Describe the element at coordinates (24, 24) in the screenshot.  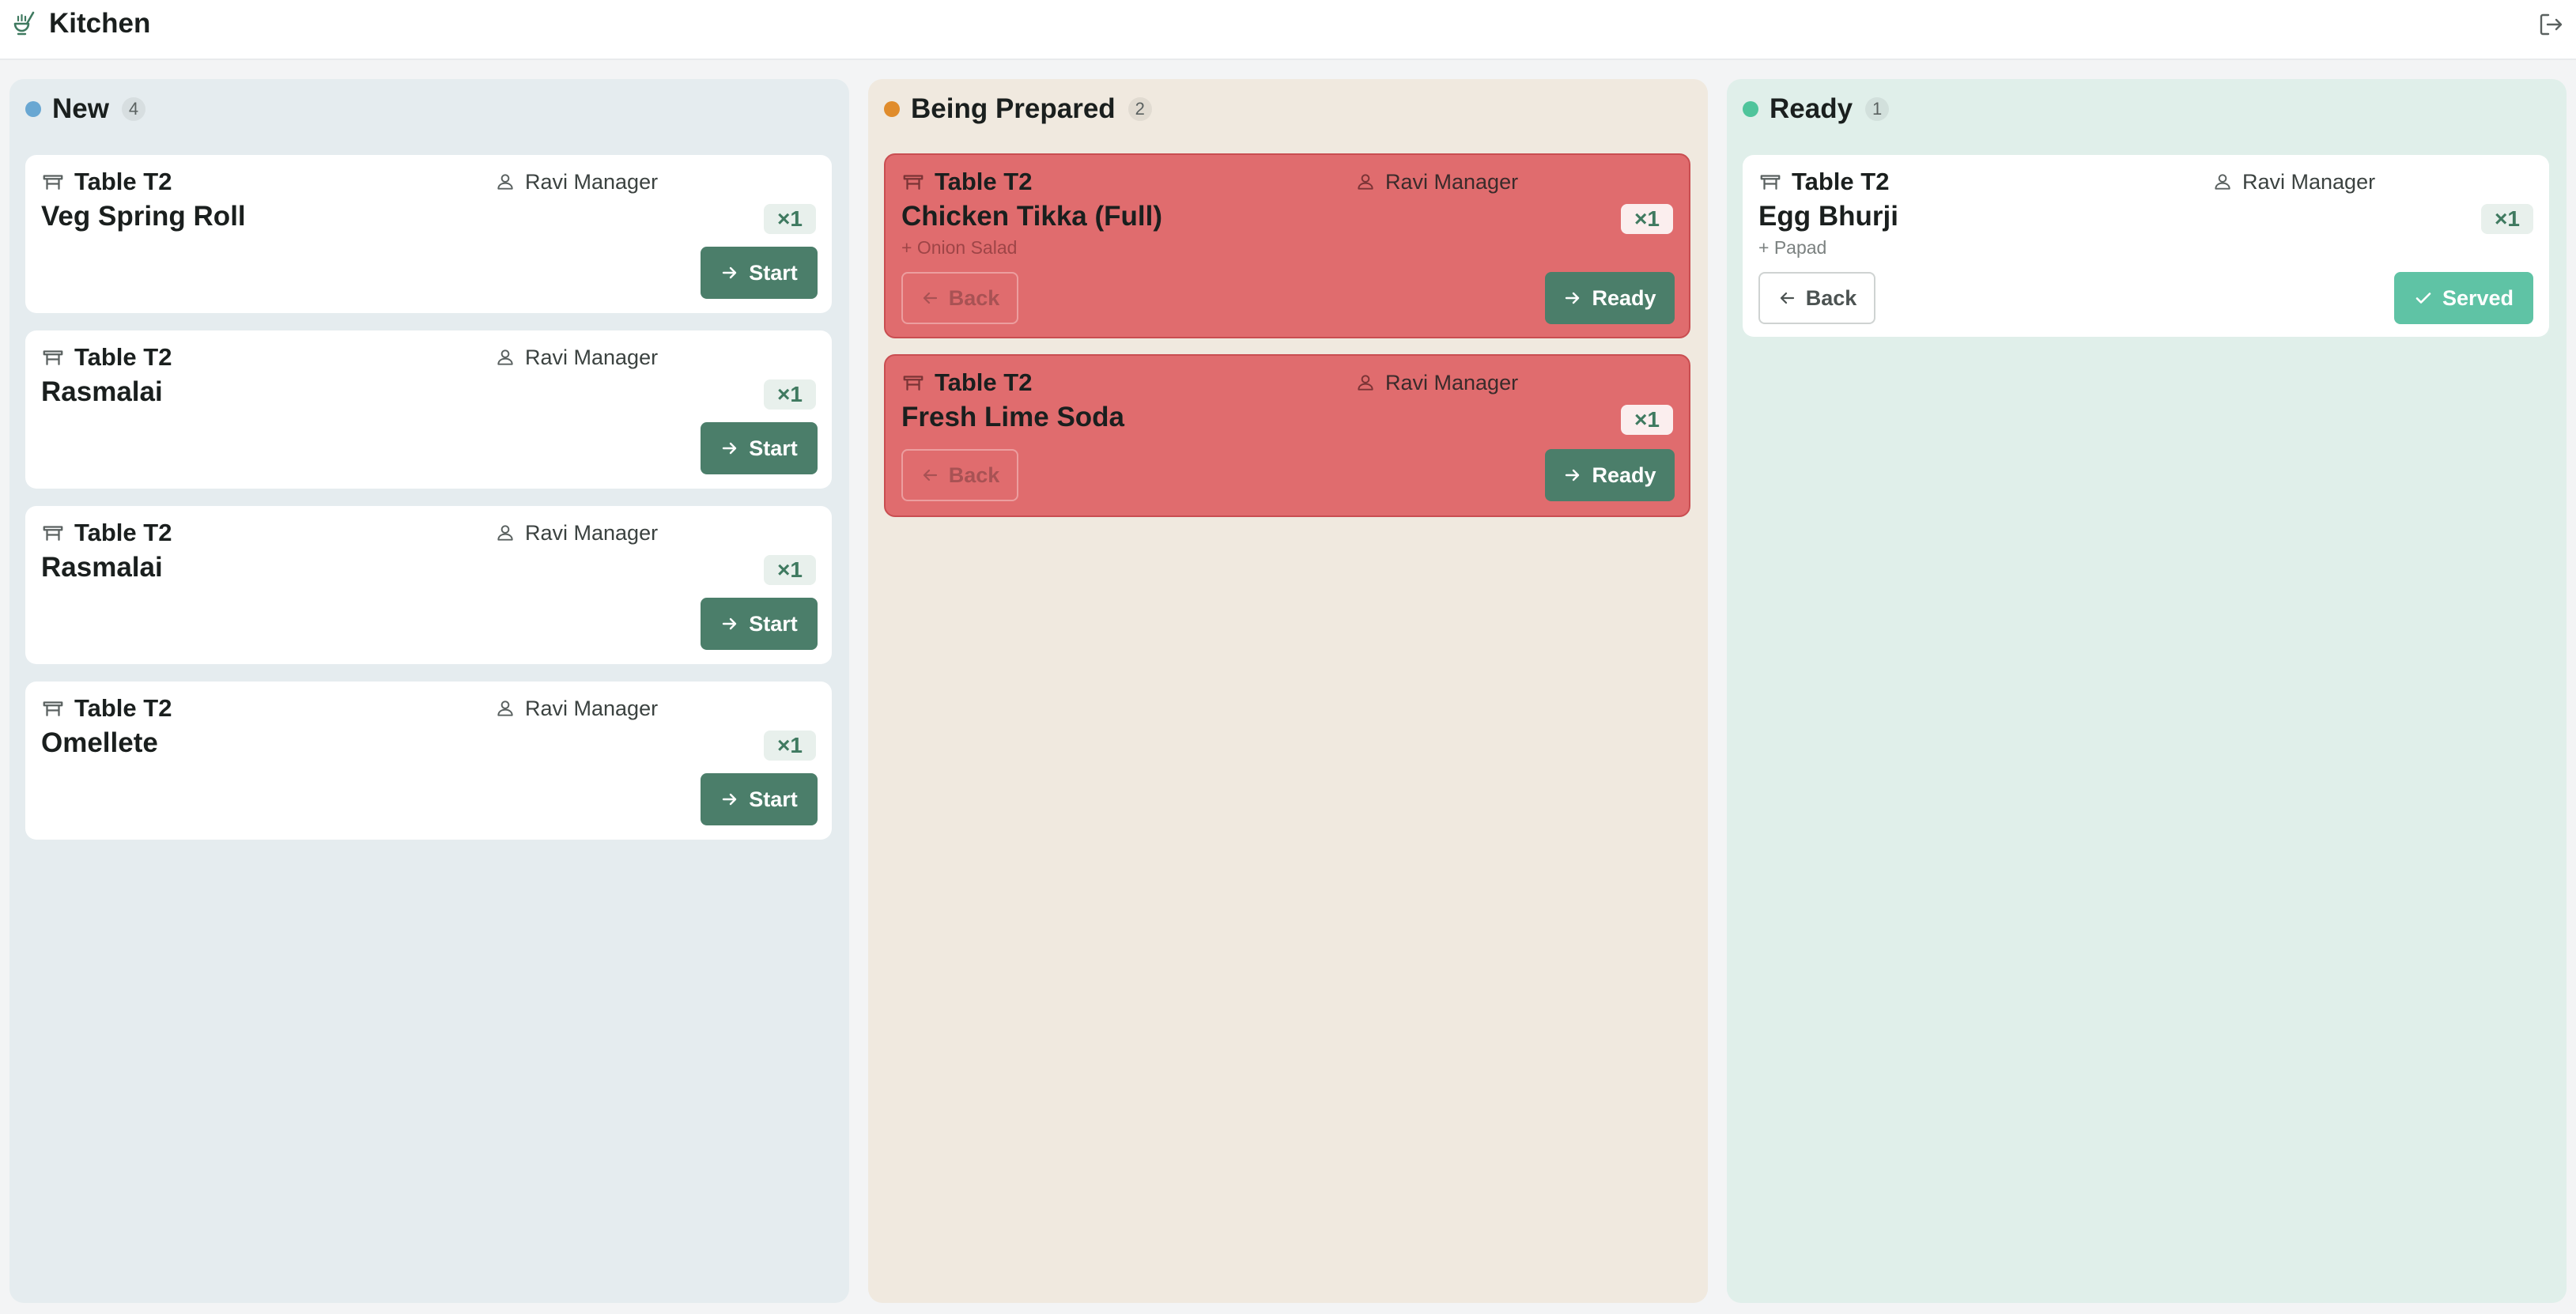
I see `chef-ladle-icon` at that location.